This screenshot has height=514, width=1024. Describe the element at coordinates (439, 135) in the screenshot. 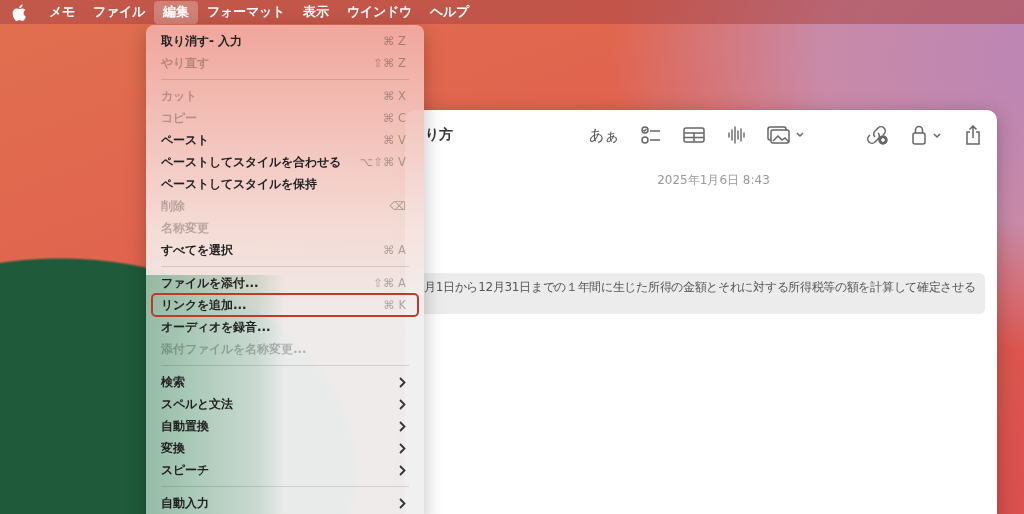

I see `window-title: り方` at that location.